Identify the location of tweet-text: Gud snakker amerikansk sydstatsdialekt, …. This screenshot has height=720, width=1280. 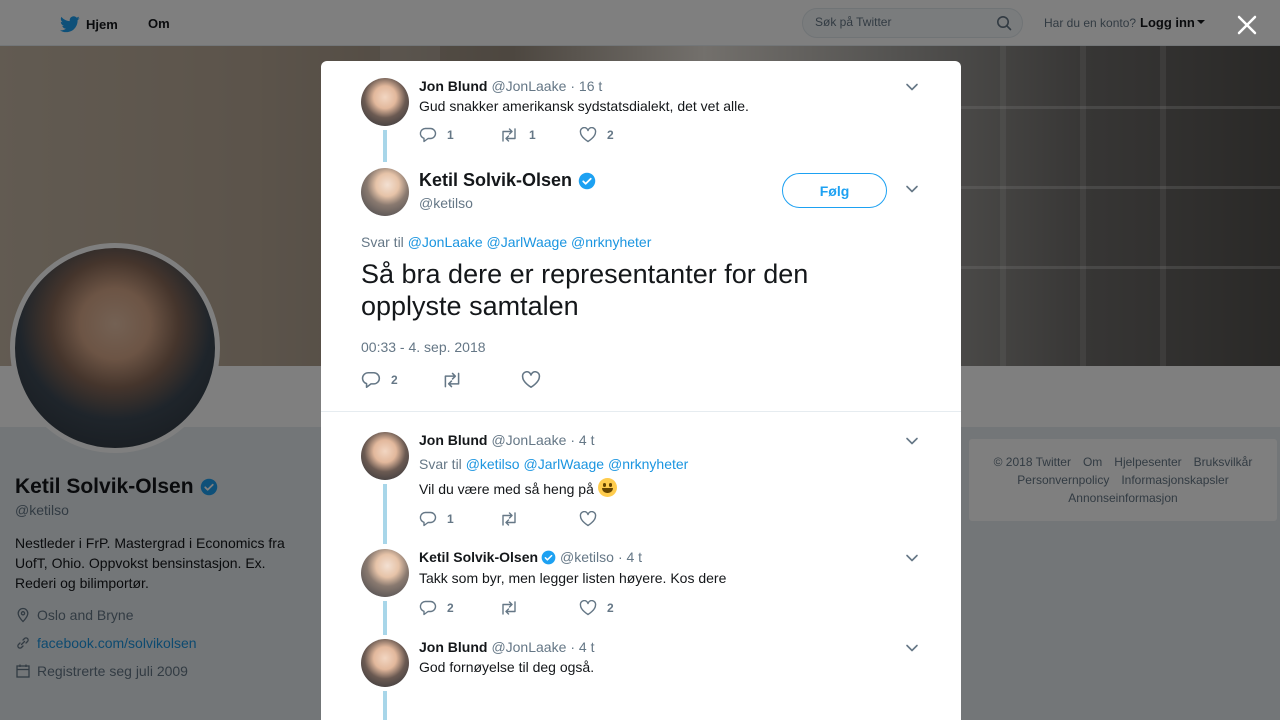
(584, 106).